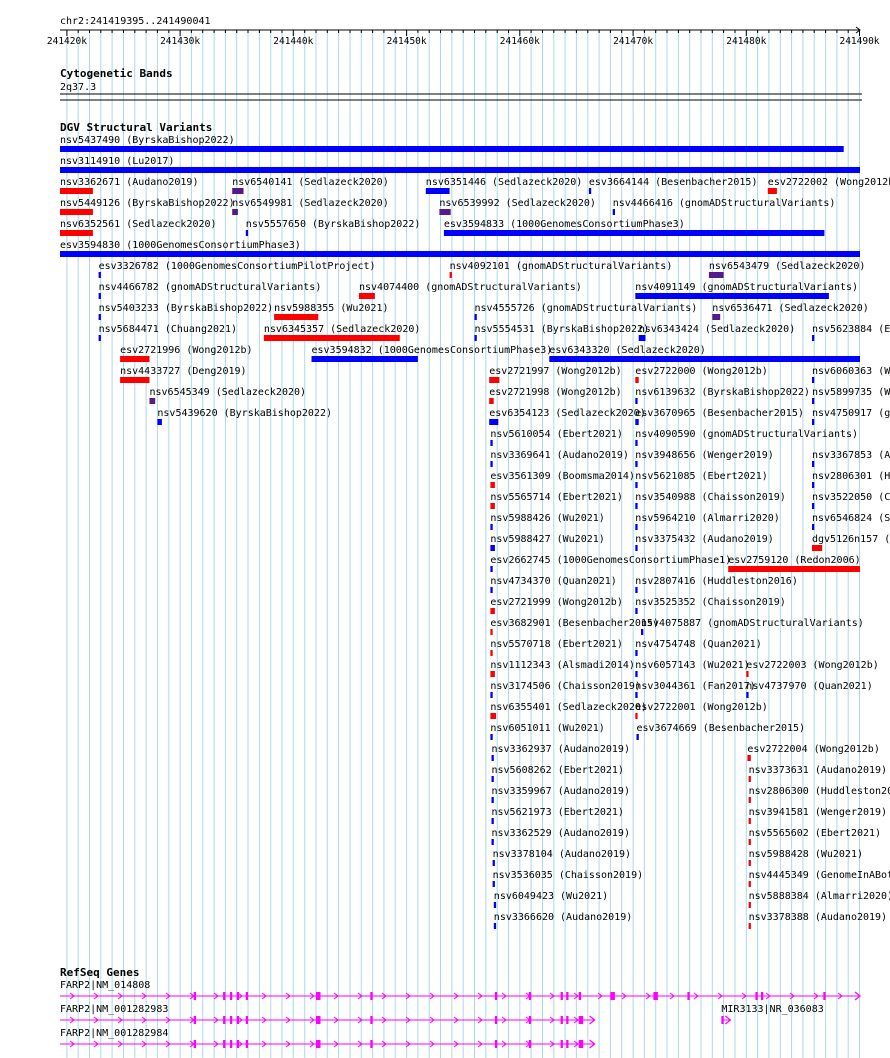 This screenshot has height=1058, width=890. Describe the element at coordinates (470, 290) in the screenshot. I see `variant-feature: nsv4074400 (gnomADStructuralVariants)` at that location.